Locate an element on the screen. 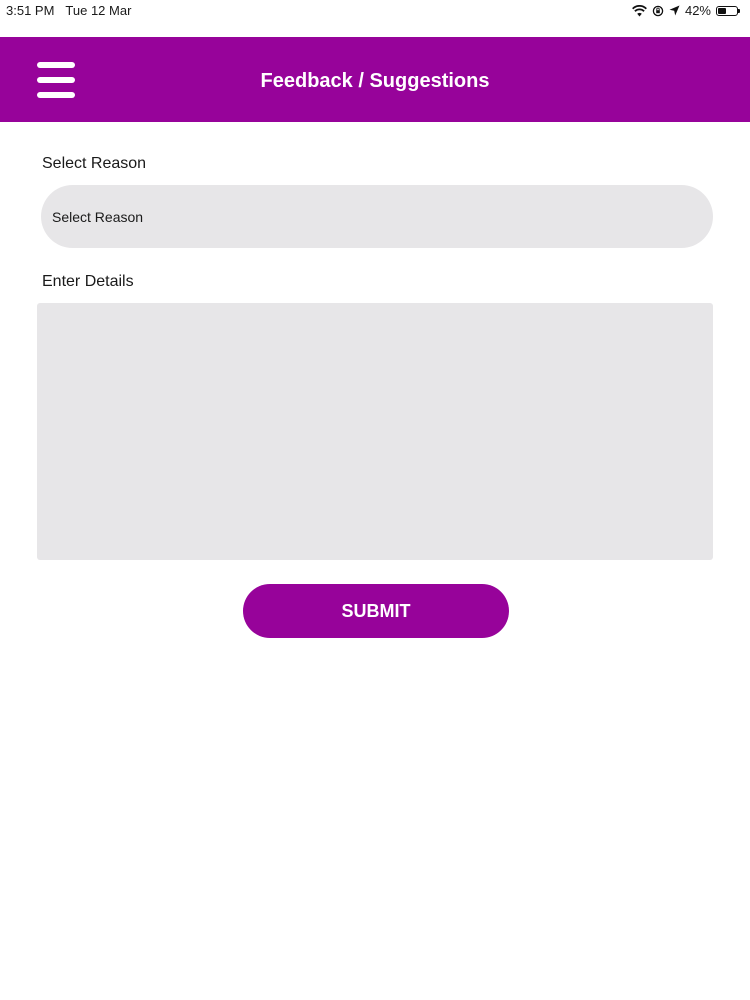 The image size is (750, 1000). details-label: Enter Details is located at coordinates (88, 281).